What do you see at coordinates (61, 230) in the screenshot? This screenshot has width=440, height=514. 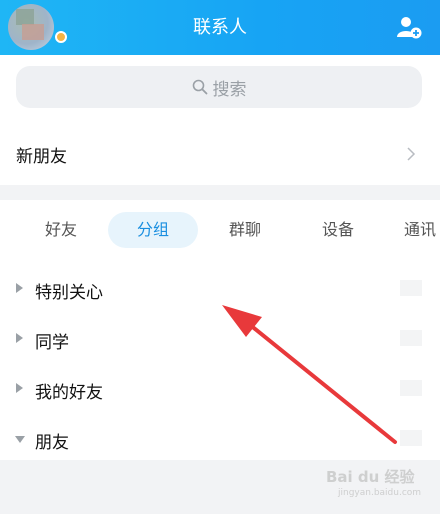 I see `tab-friends: 好友` at bounding box center [61, 230].